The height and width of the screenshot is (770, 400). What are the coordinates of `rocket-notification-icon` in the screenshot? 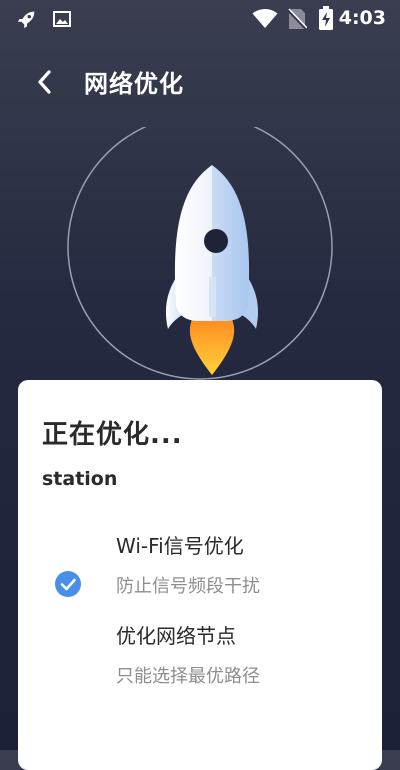 It's located at (27, 21).